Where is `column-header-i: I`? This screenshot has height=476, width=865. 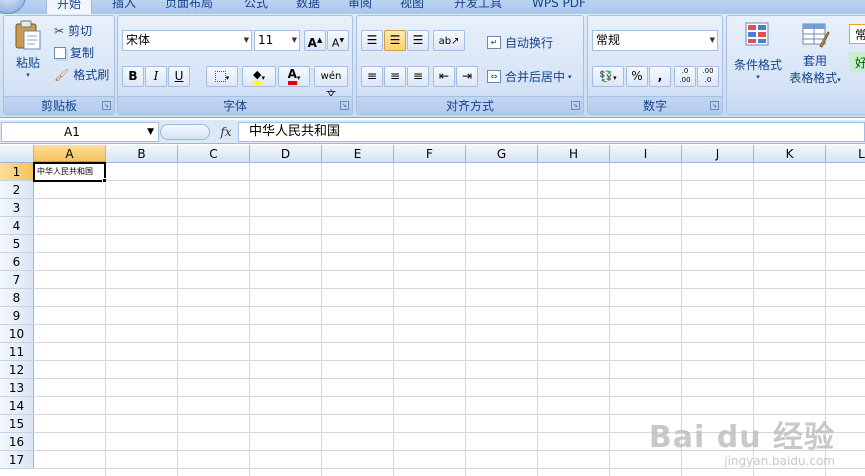
column-header-i: I is located at coordinates (646, 154).